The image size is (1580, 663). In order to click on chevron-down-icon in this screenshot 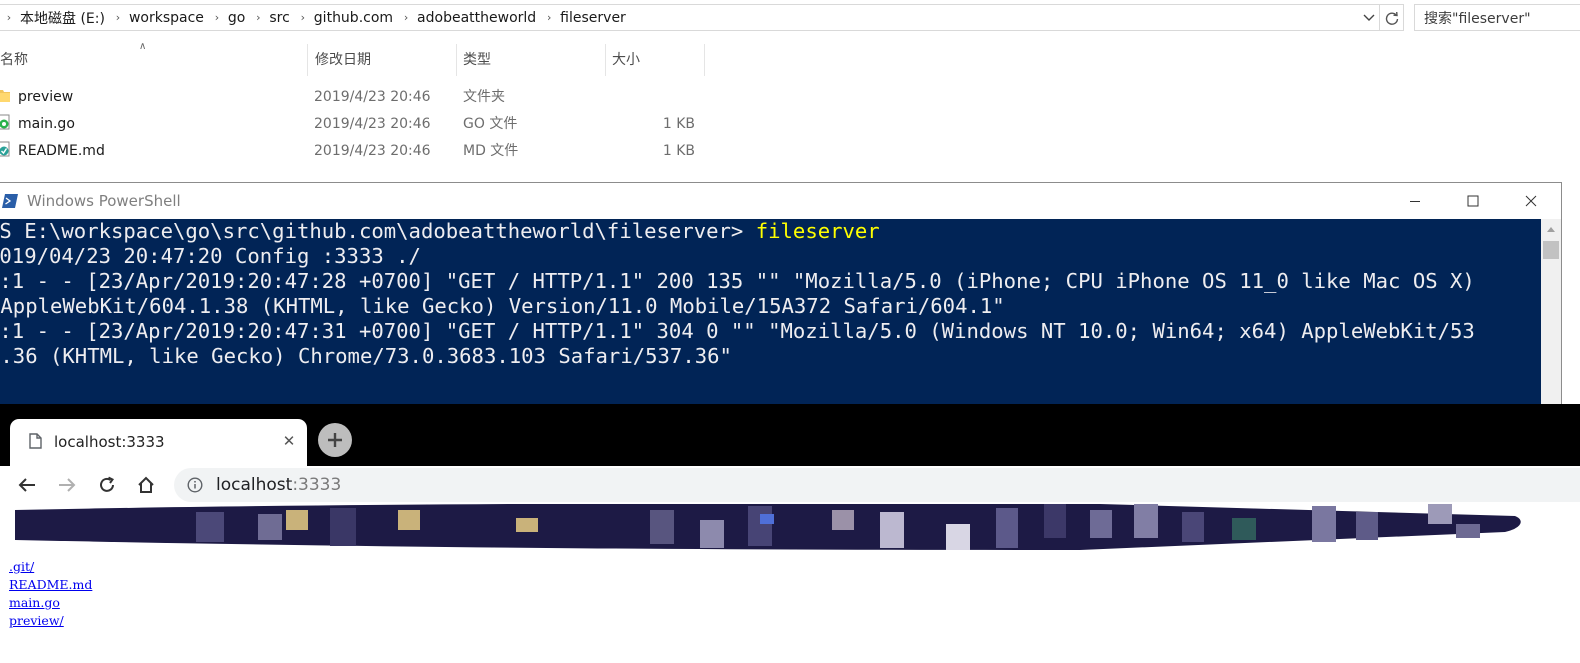, I will do `click(1369, 17)`.